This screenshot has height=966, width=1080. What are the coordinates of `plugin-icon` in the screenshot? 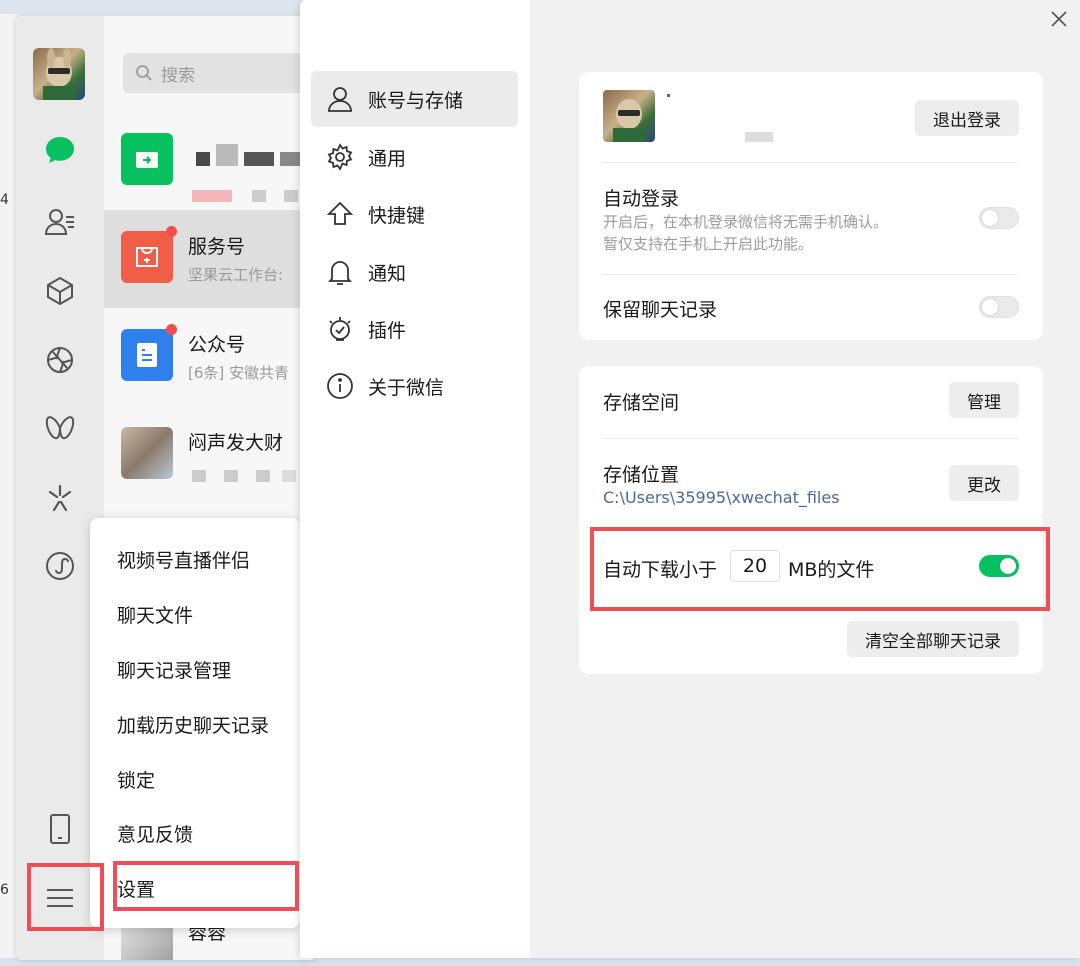 It's located at (340, 329).